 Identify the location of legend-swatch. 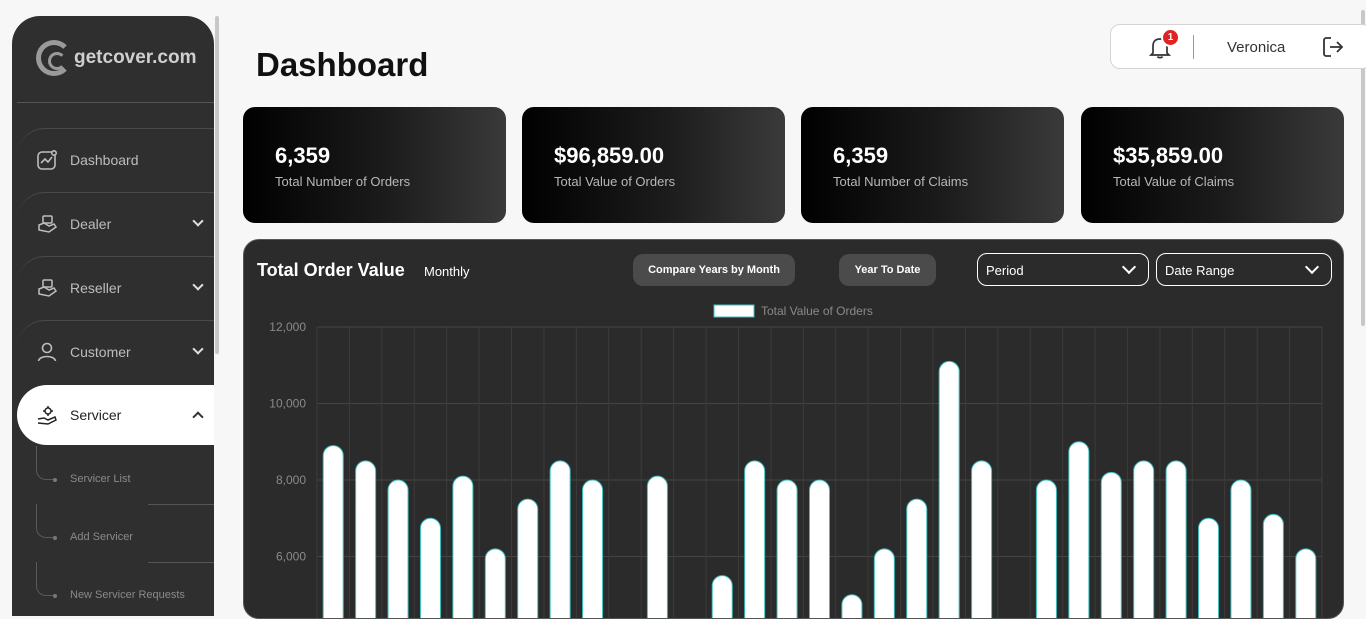
(734, 311).